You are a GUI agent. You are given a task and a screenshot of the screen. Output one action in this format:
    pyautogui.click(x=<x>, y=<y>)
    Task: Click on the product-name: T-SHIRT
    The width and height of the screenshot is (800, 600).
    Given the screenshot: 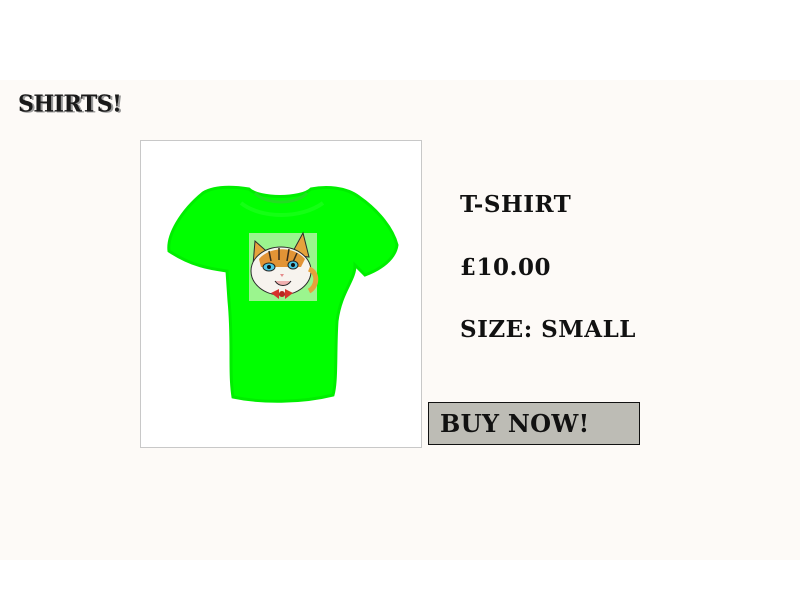 What is the action you would take?
    pyautogui.click(x=516, y=204)
    